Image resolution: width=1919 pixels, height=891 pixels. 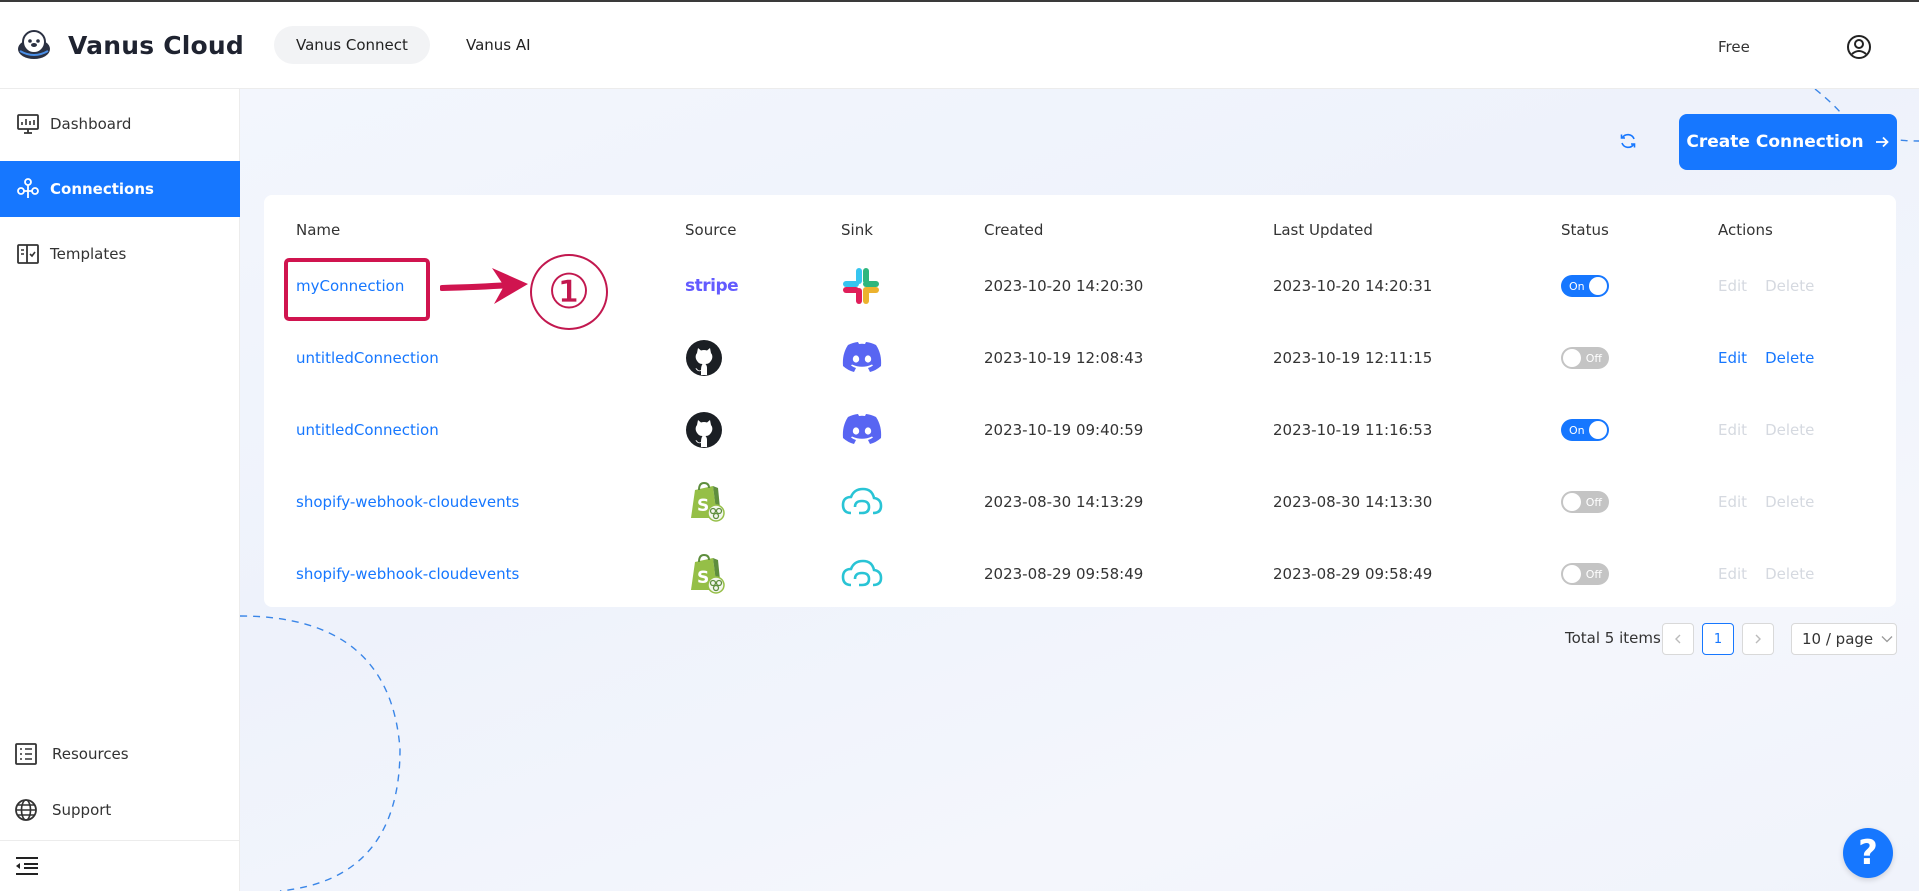 What do you see at coordinates (120, 865) in the screenshot?
I see `sidebar-collapse-button` at bounding box center [120, 865].